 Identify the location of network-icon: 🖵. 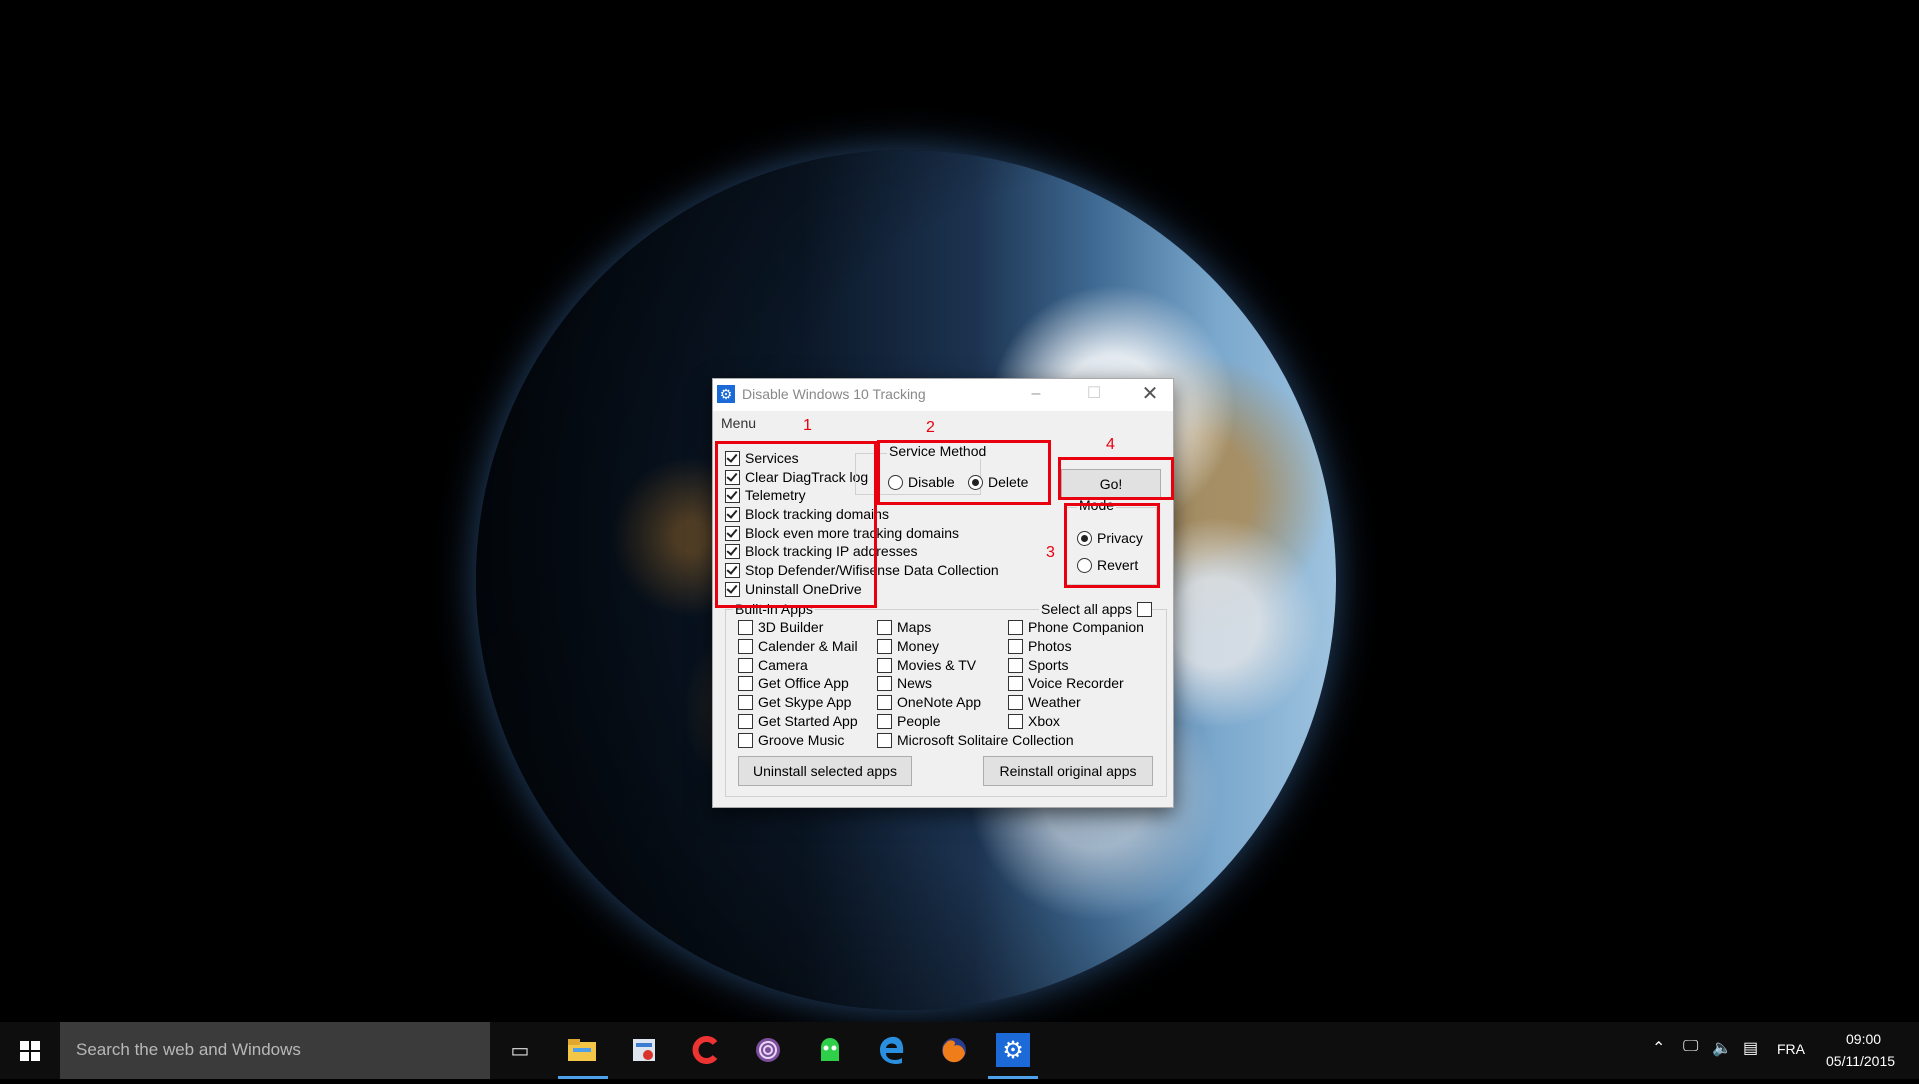
(1690, 1047).